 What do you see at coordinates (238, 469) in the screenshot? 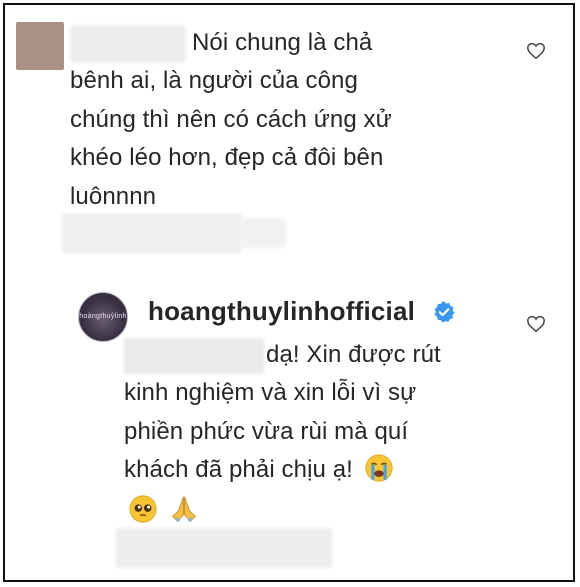
I see `reply-line-text: khách đã phải chịu ạ!` at bounding box center [238, 469].